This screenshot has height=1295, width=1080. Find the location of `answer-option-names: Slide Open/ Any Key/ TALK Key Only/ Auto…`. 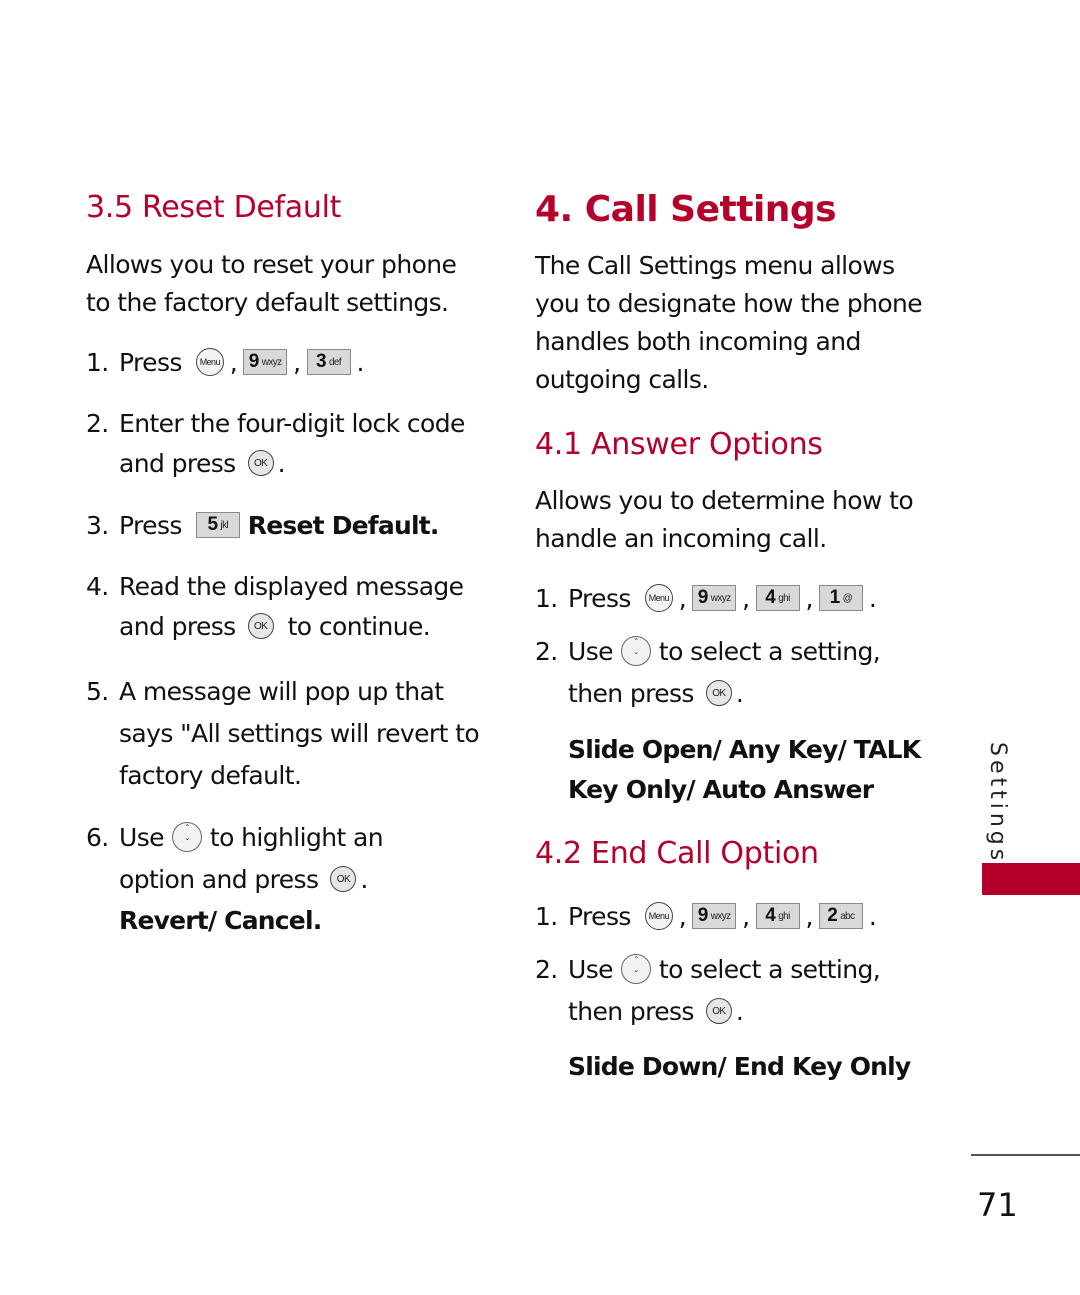

answer-option-names: Slide Open/ Any Key/ TALK Key Only/ Auto… is located at coordinates (744, 770).